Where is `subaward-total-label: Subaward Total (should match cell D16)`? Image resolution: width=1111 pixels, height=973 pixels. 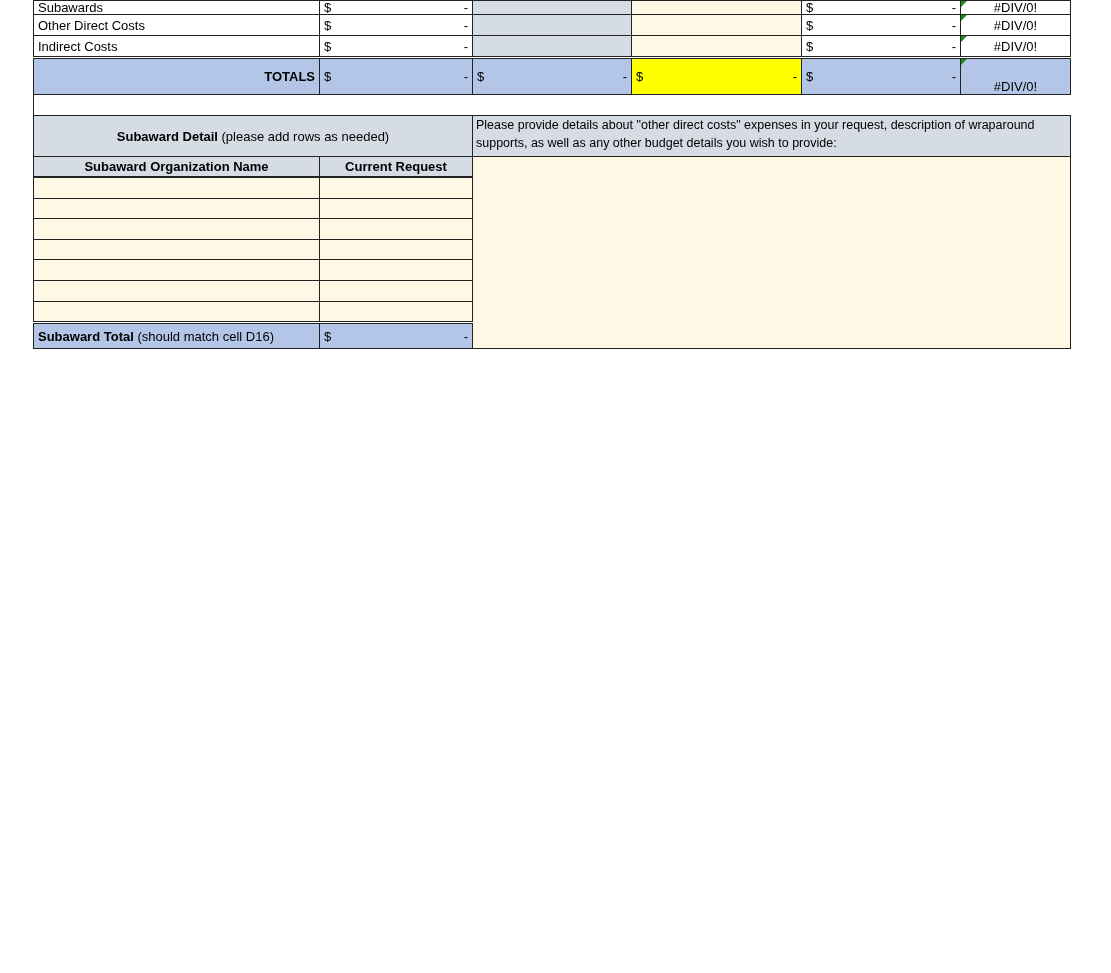
subaward-total-label: Subaward Total (should match cell D16) is located at coordinates (176, 335).